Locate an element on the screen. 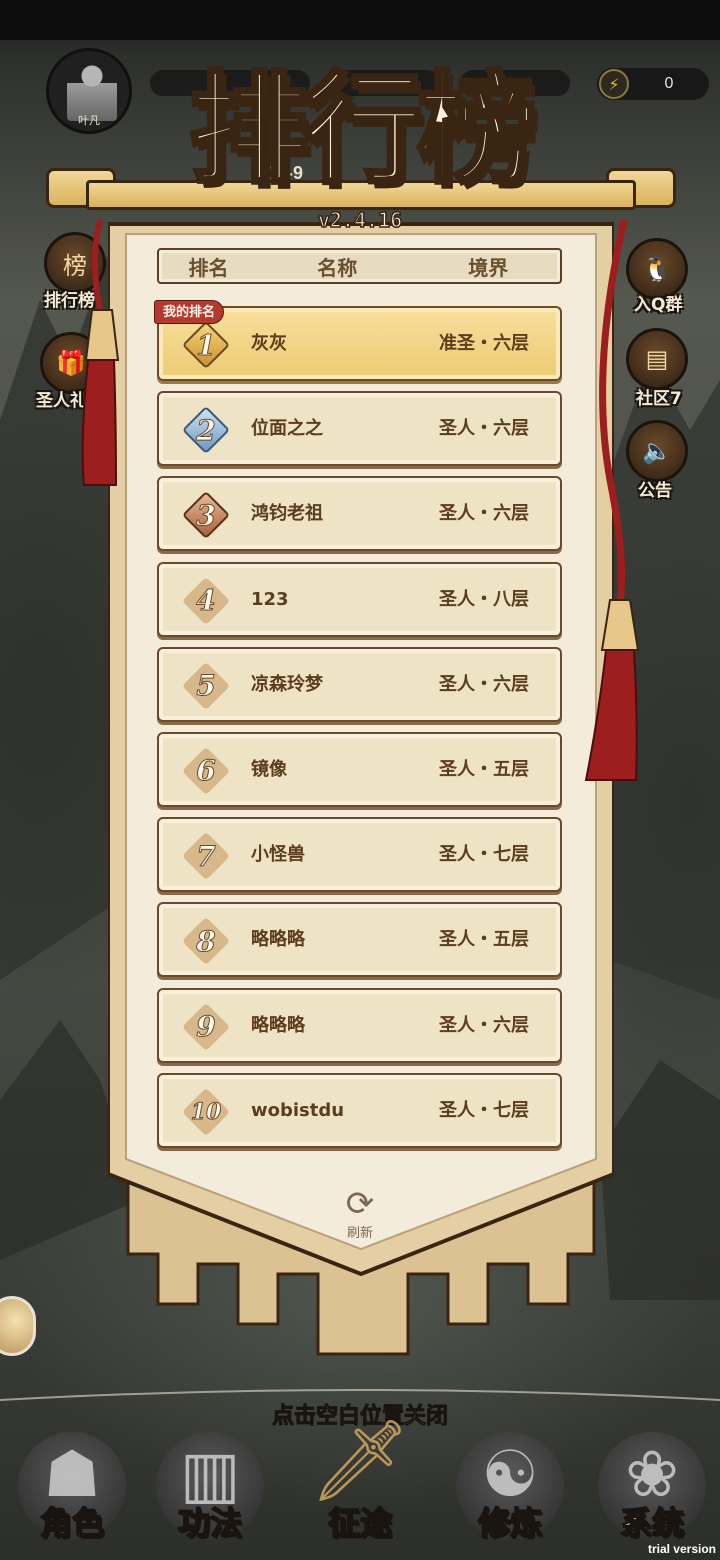 This screenshot has height=1560, width=720. rank-badge-icon: 4 is located at coordinates (206, 600).